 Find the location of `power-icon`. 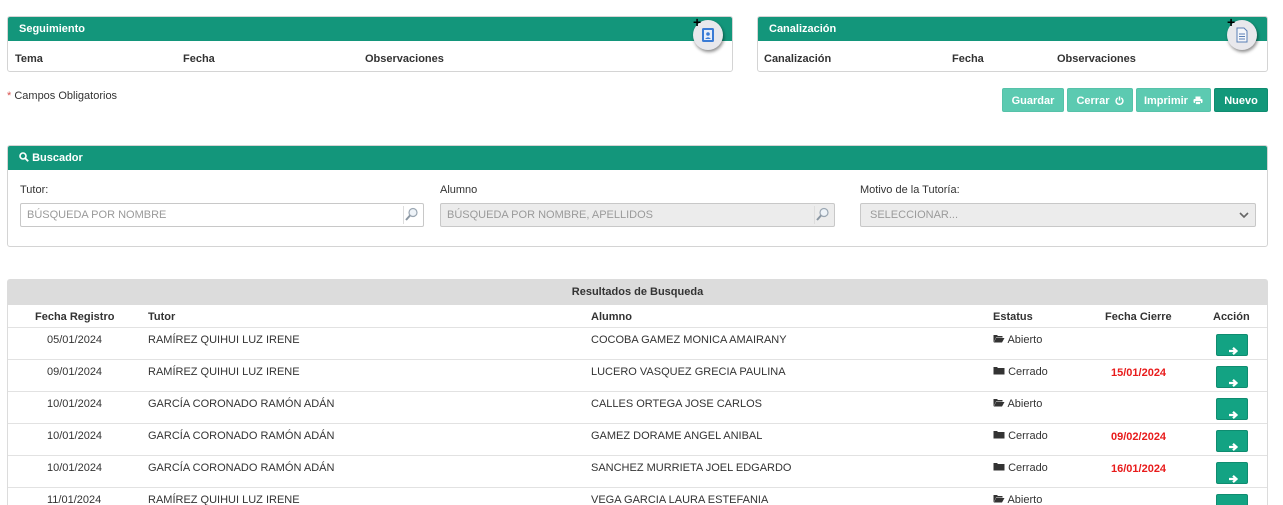

power-icon is located at coordinates (1119, 101).